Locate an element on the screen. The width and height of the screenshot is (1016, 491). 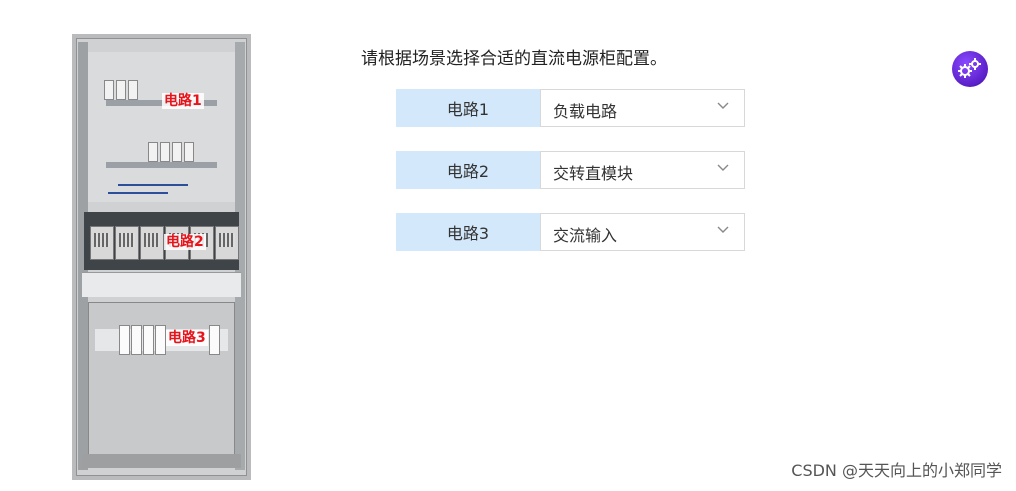
gear-icon is located at coordinates (969, 68).